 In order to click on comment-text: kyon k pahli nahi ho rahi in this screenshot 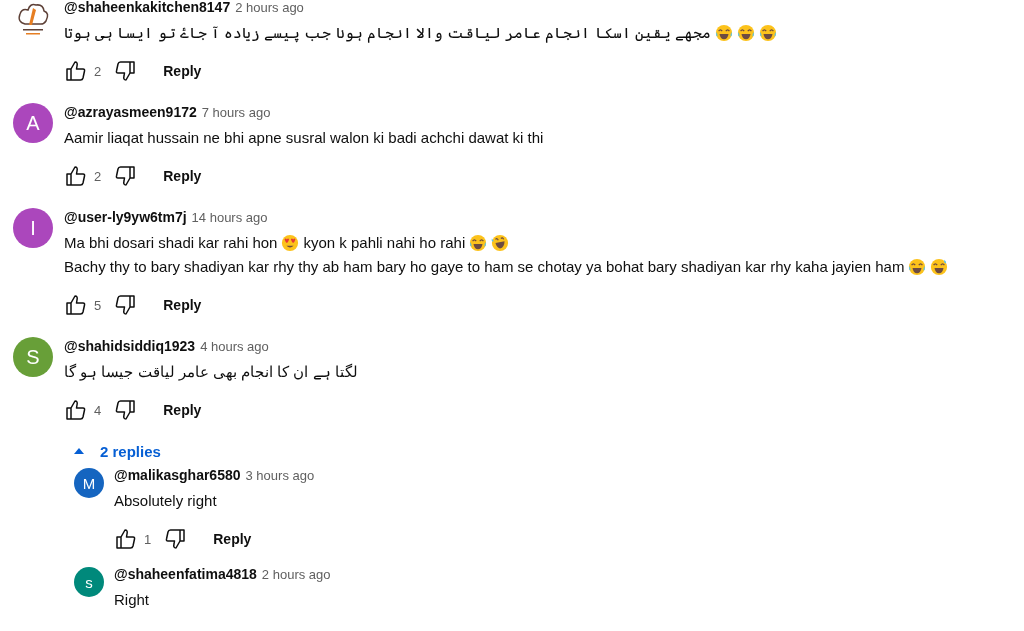, I will do `click(384, 243)`.